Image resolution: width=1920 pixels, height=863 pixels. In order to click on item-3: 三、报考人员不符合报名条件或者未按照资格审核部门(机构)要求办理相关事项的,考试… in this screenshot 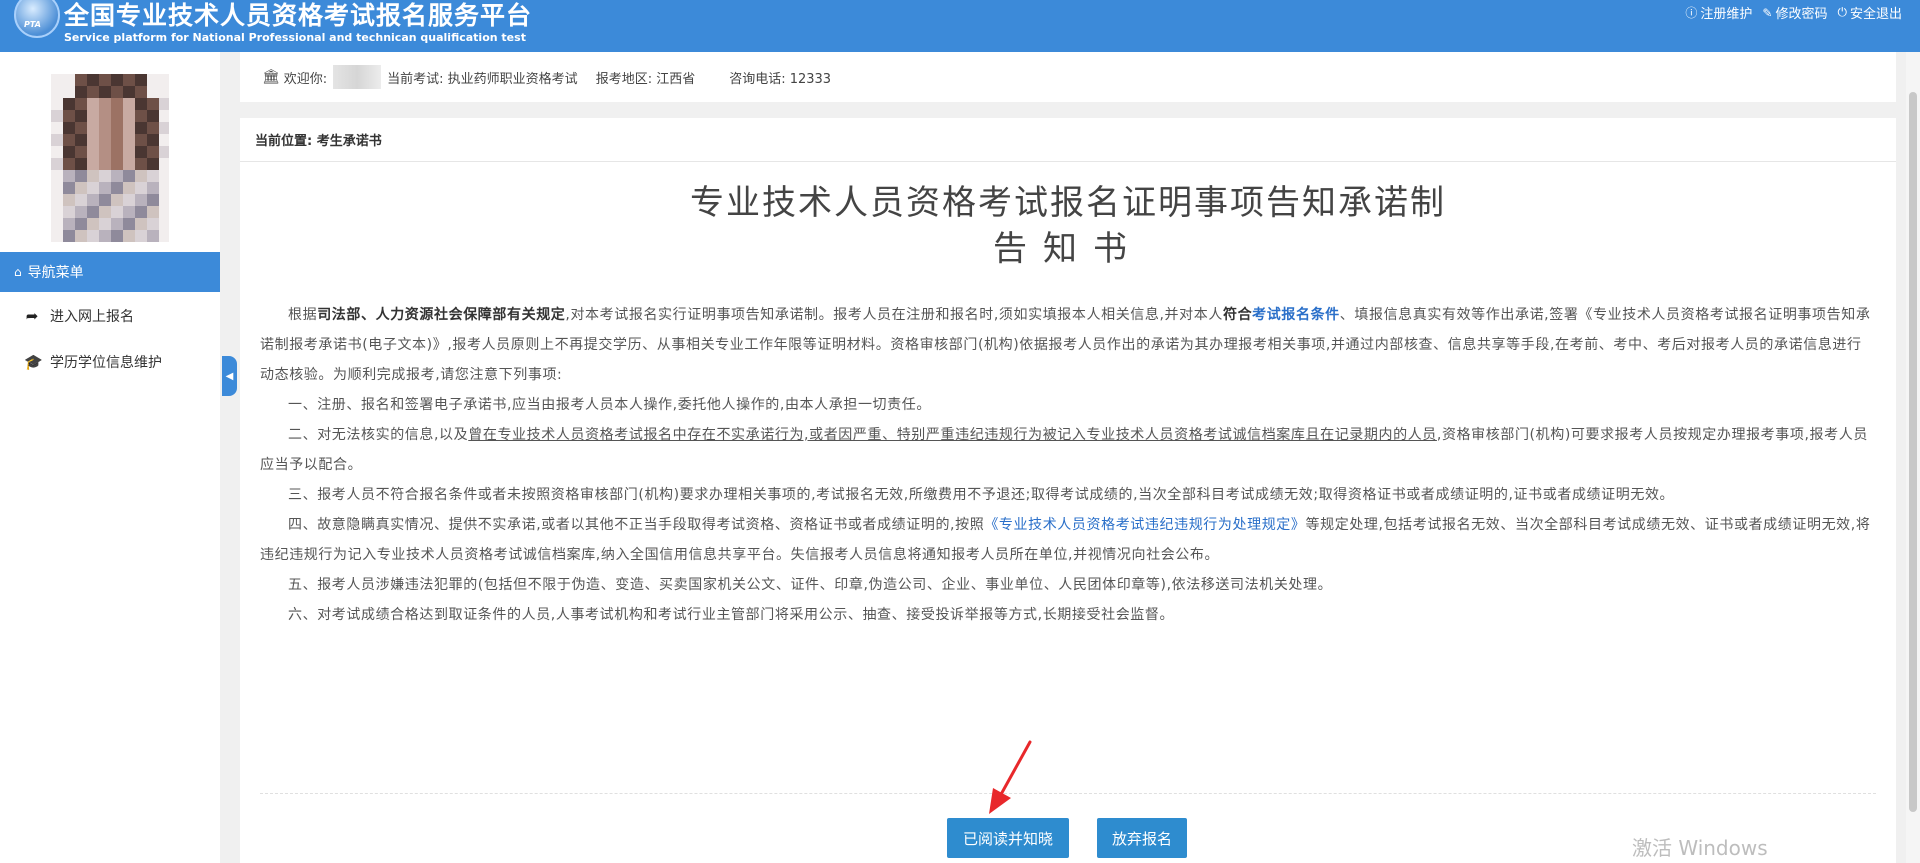, I will do `click(981, 495)`.